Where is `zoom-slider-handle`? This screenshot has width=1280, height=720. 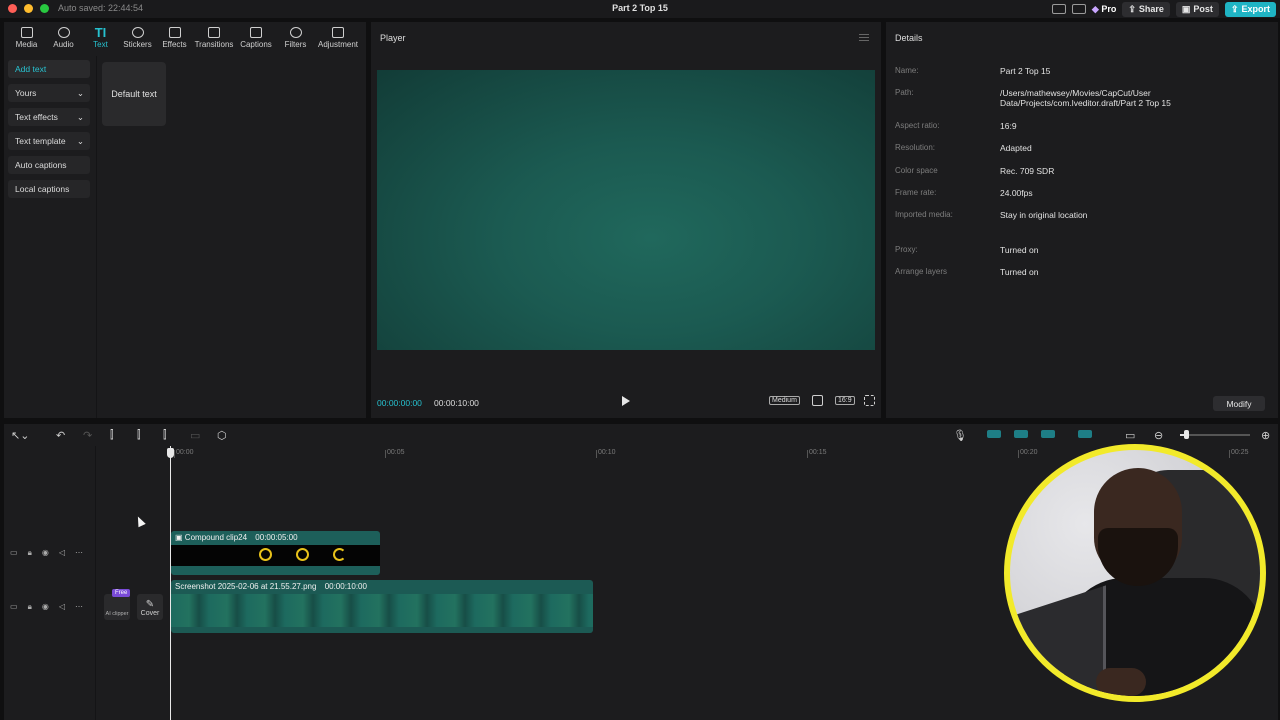
zoom-slider-handle is located at coordinates (1186, 434).